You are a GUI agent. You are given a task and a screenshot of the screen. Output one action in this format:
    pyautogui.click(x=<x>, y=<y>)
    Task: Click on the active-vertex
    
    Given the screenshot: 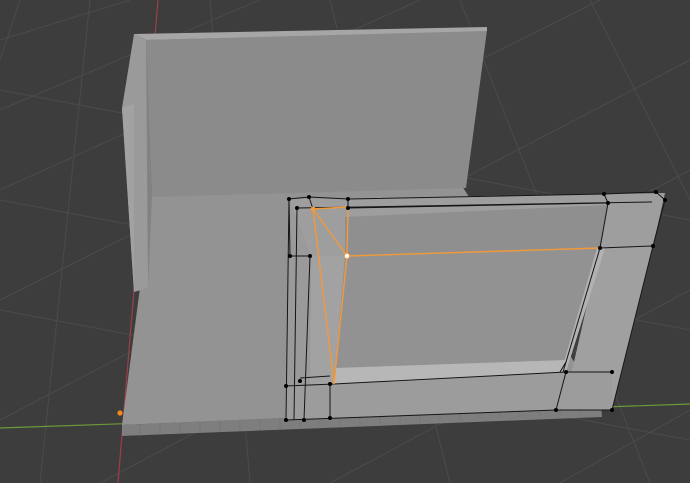 What is the action you would take?
    pyautogui.click(x=346, y=255)
    